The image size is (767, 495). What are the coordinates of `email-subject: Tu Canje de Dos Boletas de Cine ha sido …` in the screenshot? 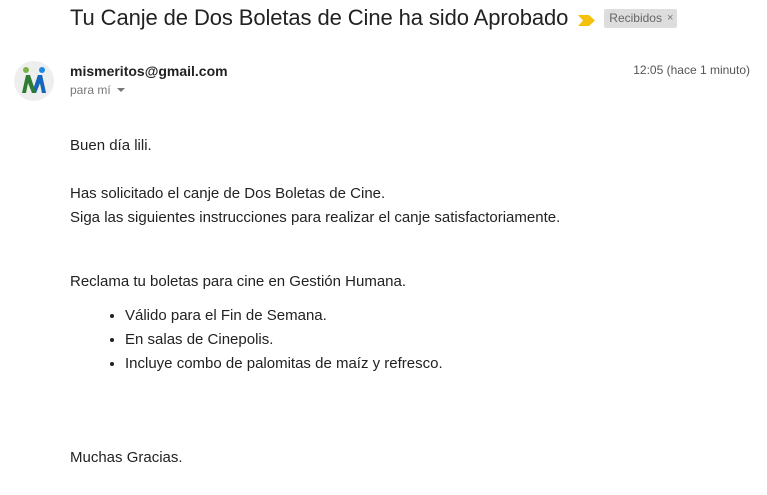 It's located at (319, 17).